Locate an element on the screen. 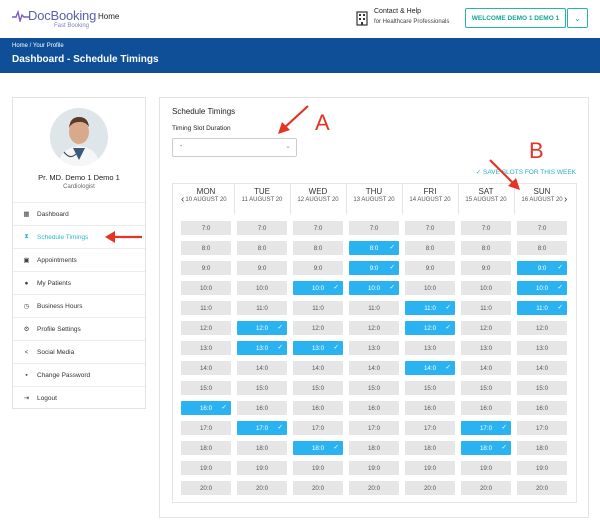 The height and width of the screenshot is (520, 600). sidebar-item-appointments: ▣ Appointments is located at coordinates (79, 259).